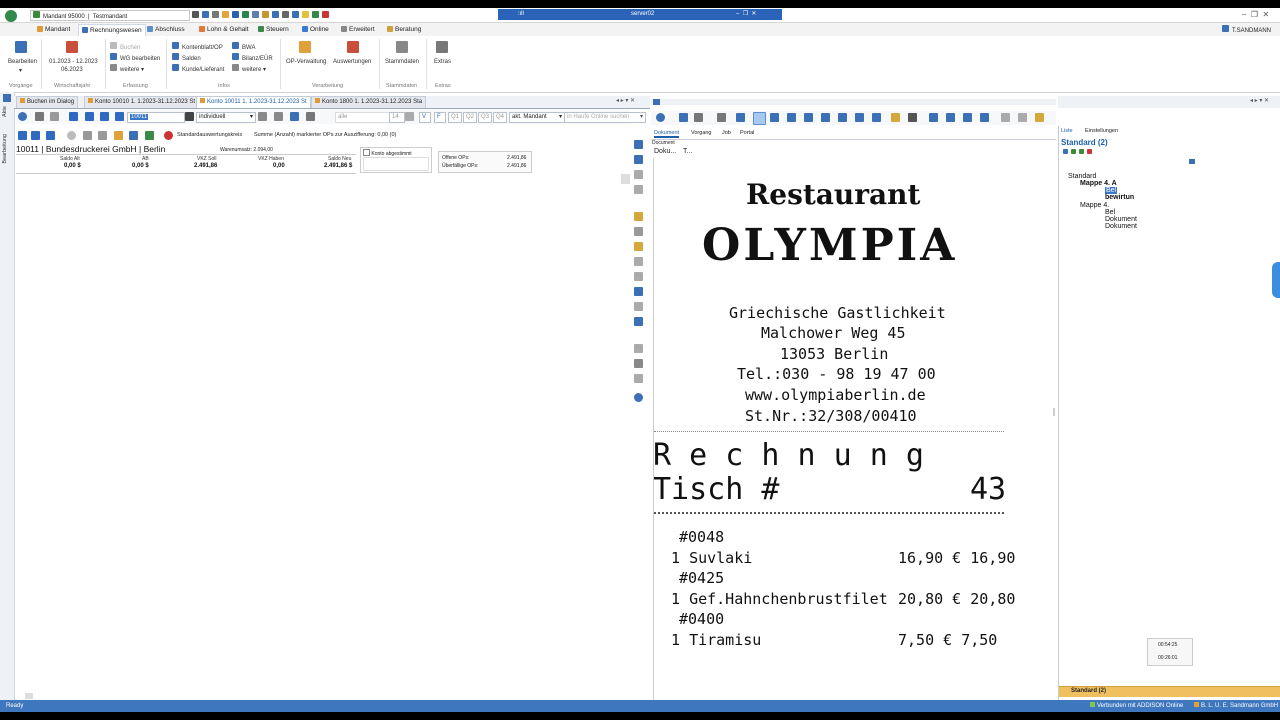  I want to click on tree-add-icon, so click(1065, 151).